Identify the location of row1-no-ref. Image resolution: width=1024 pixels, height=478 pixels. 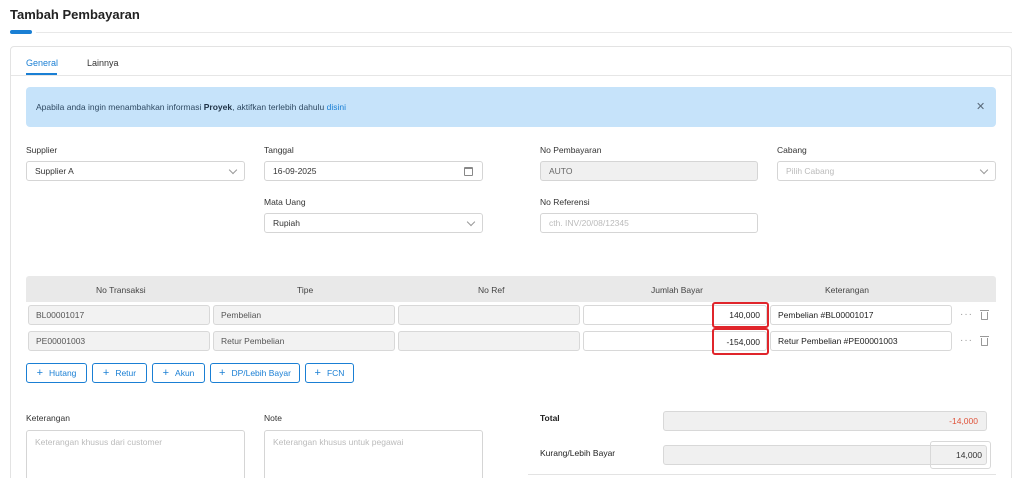
(489, 315).